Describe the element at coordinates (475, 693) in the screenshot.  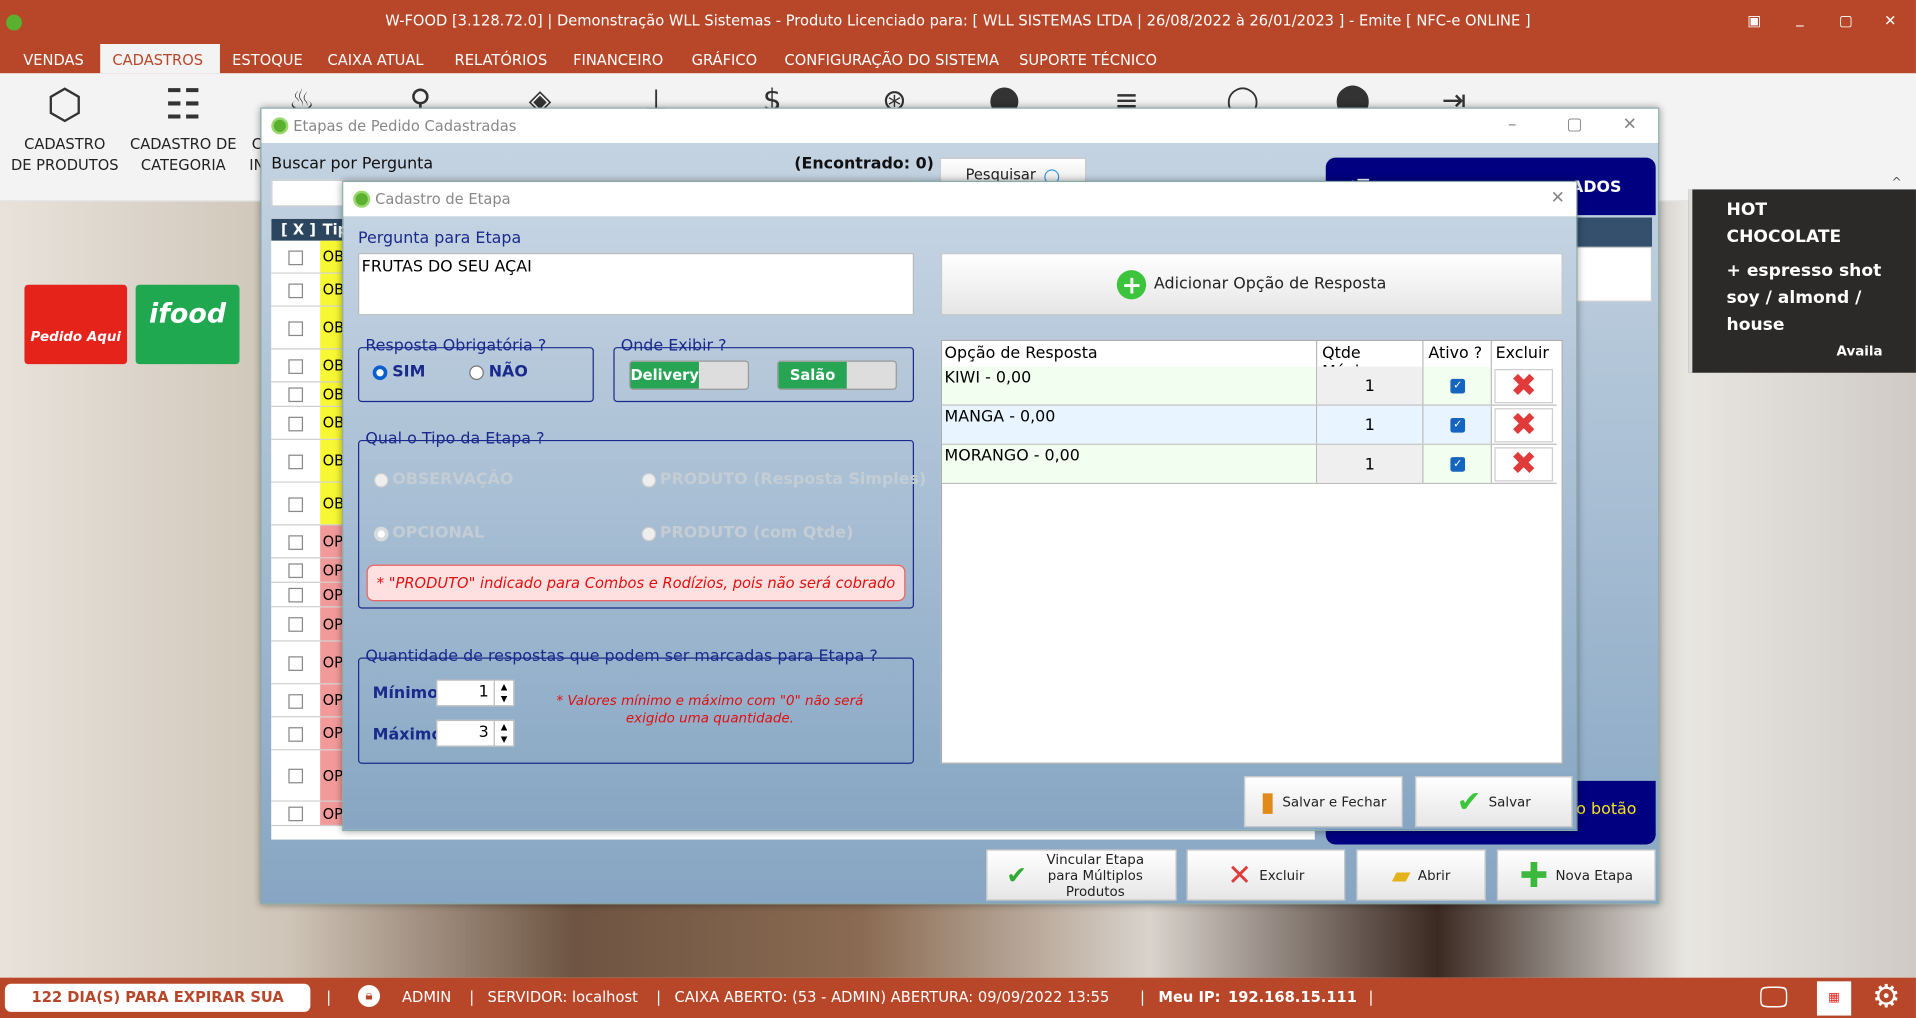
I see `min-stepper: 1 ▲ ▼` at that location.